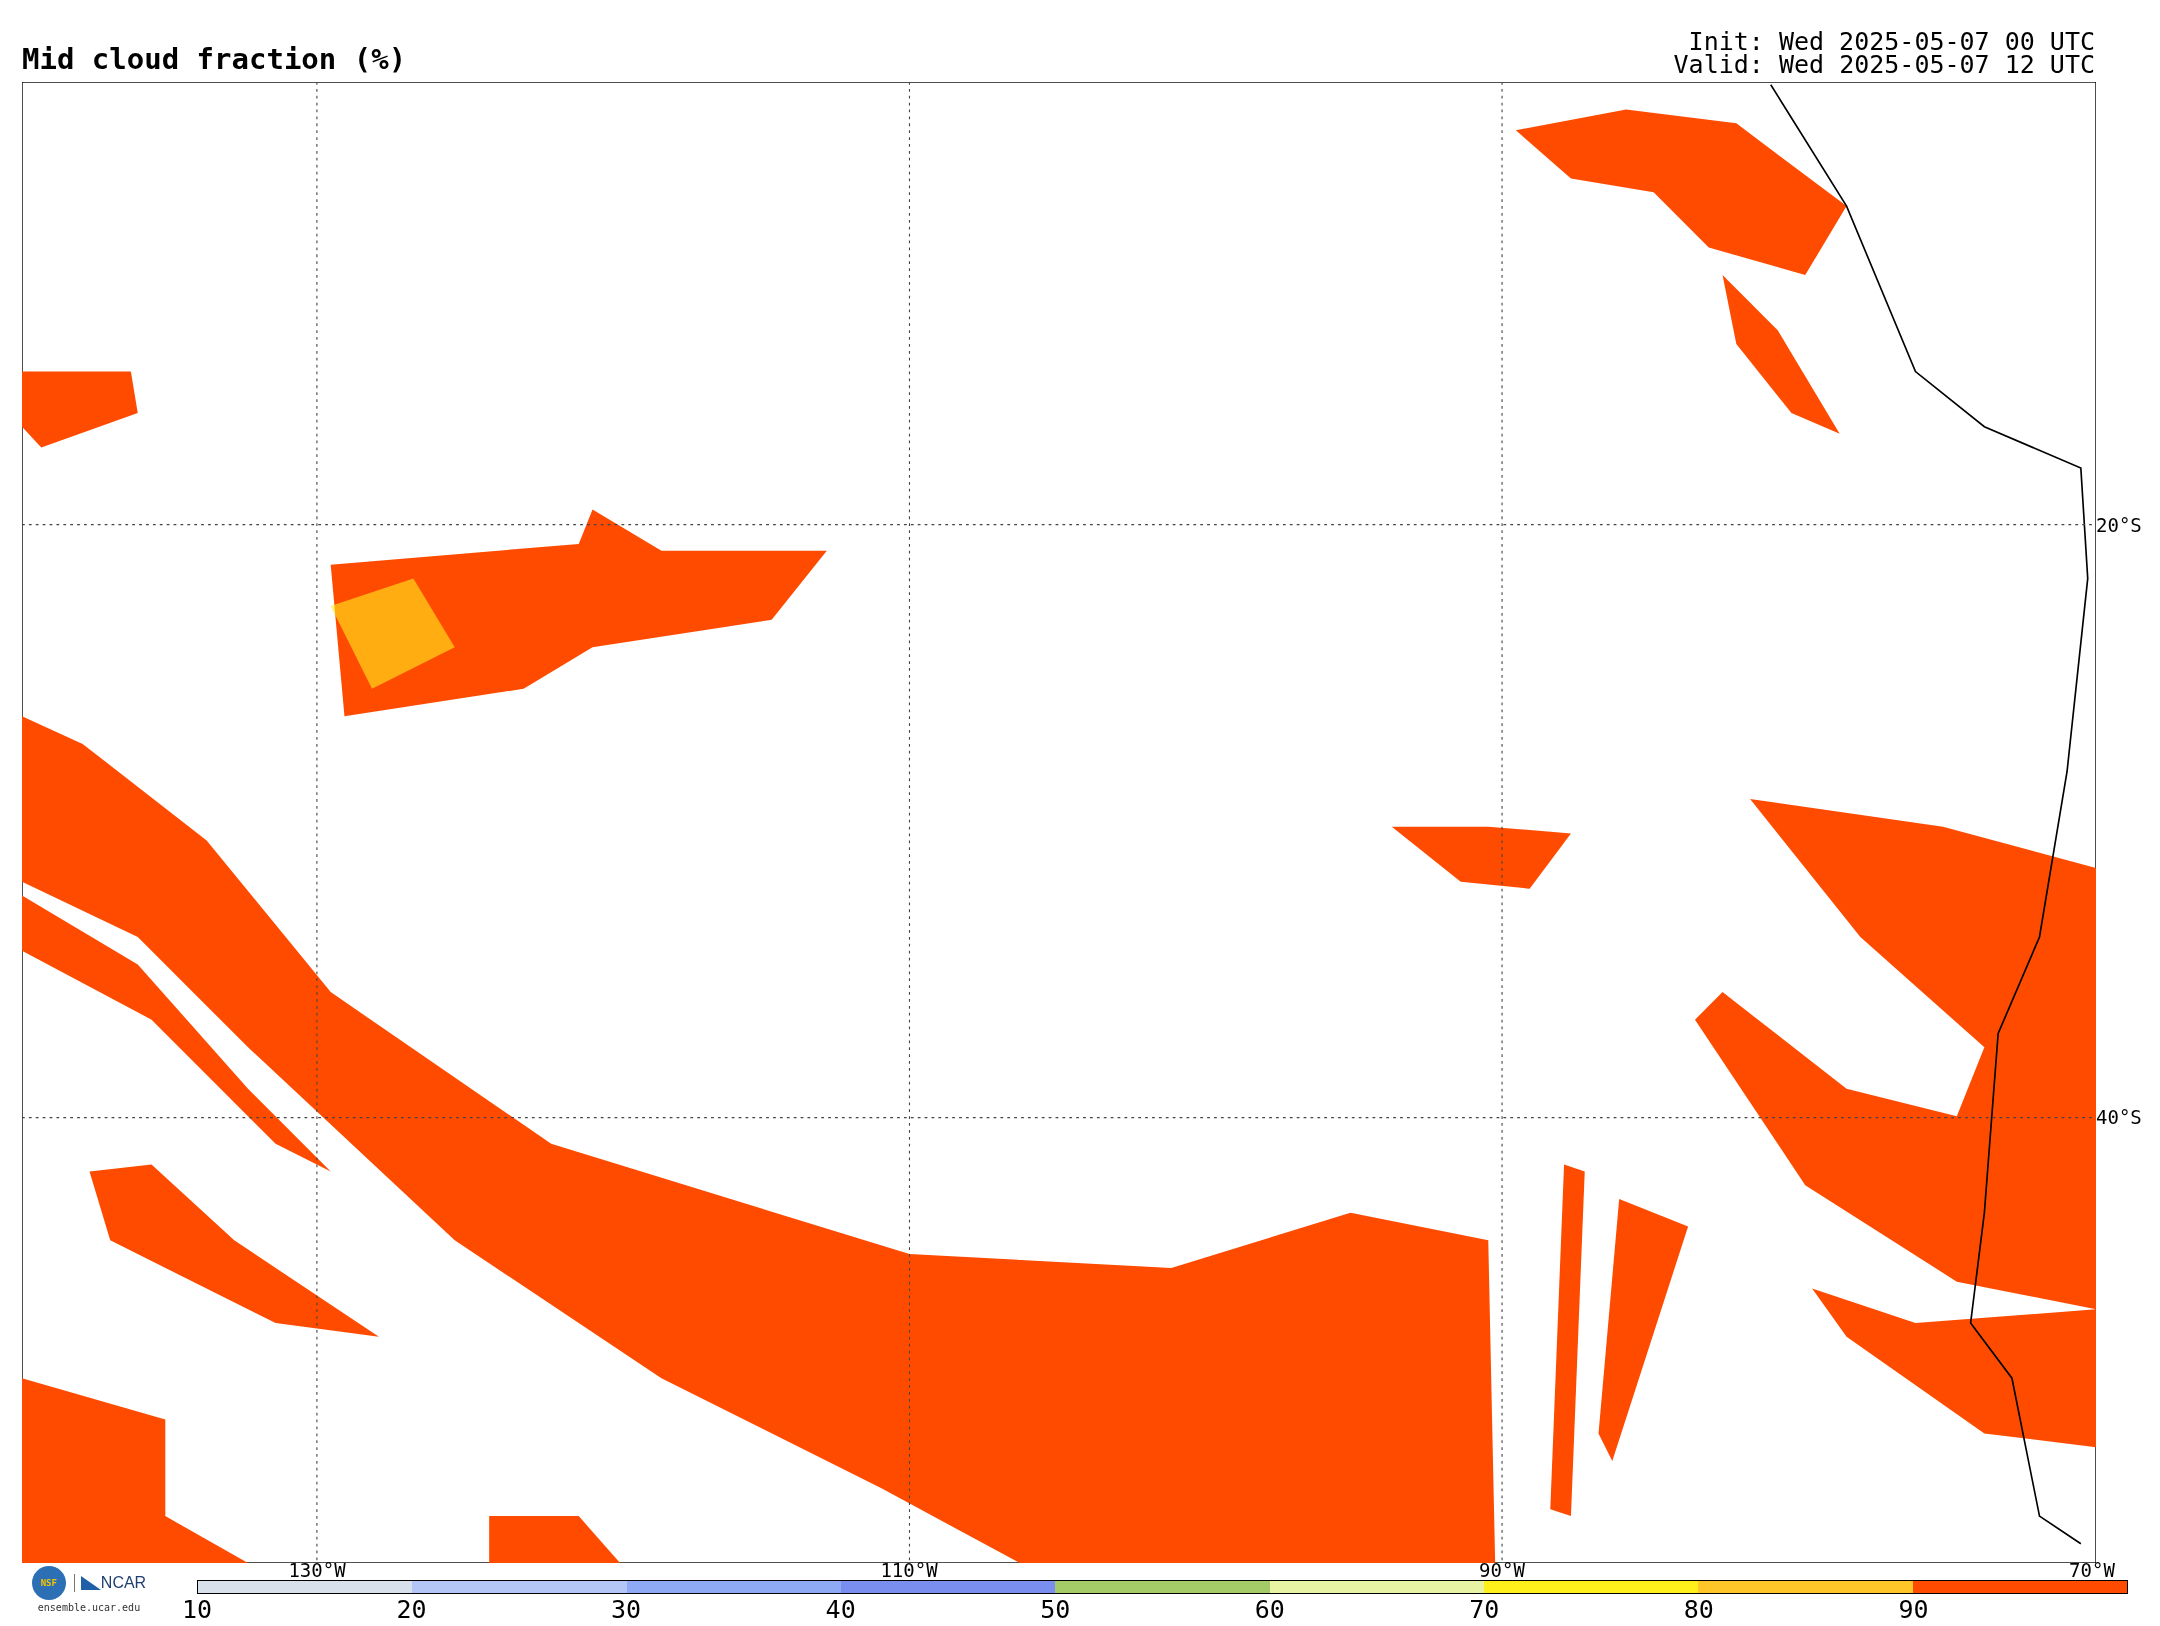  Describe the element at coordinates (317, 1570) in the screenshot. I see `longitude-label: 130°W` at that location.